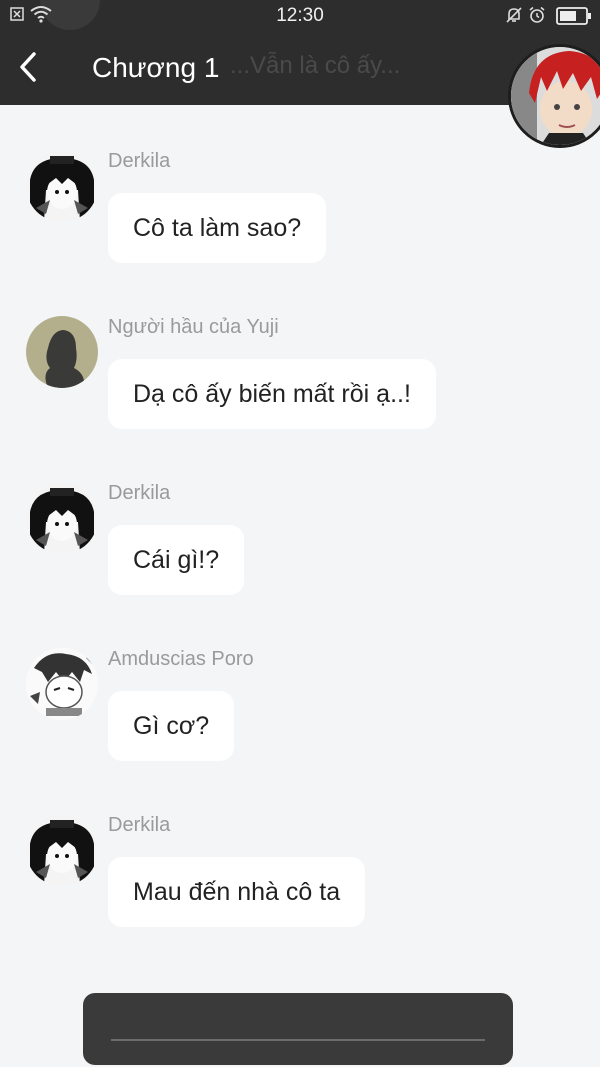 This screenshot has width=600, height=1067. I want to click on chevron-left-icon, so click(28, 67).